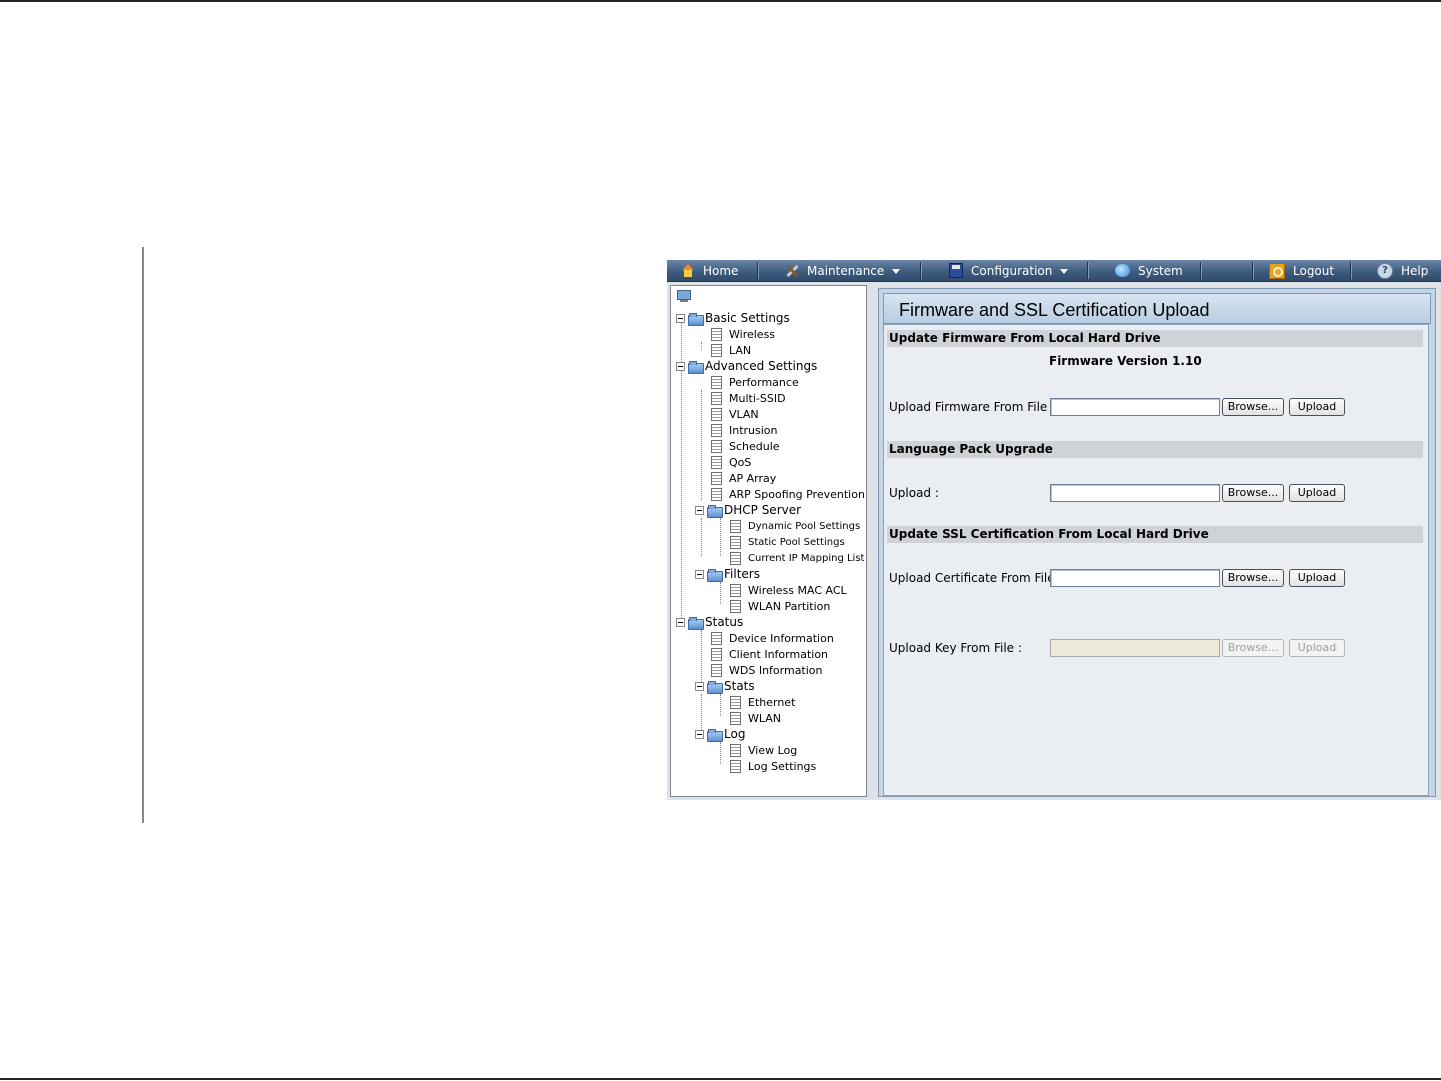  I want to click on nav-maintenance-label: Maintenance, so click(846, 271).